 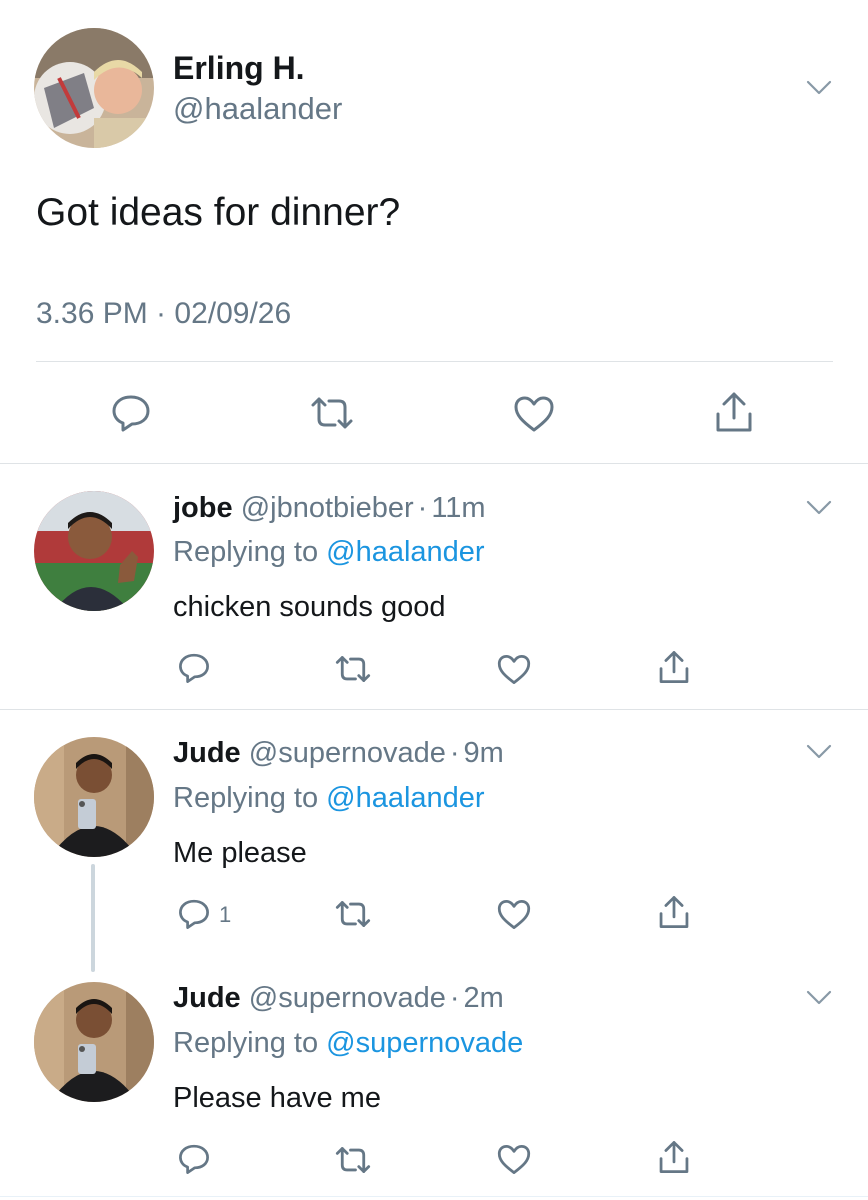 What do you see at coordinates (163, 314) in the screenshot?
I see `tweet-timestamp: 3.36 PM · 02/09/26` at bounding box center [163, 314].